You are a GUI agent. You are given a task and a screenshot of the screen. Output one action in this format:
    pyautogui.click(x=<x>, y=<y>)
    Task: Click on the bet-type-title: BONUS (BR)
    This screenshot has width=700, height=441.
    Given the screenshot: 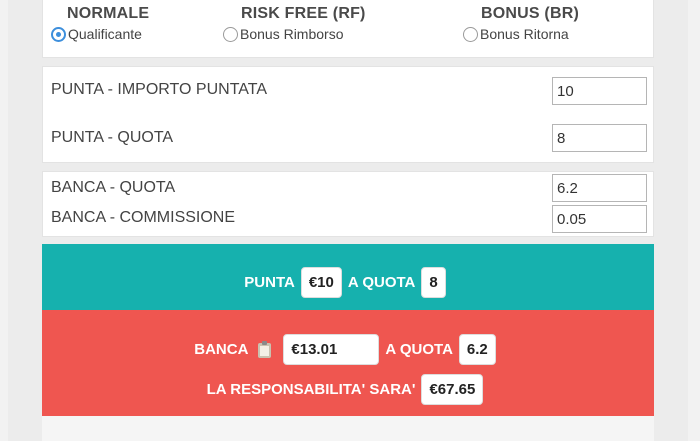 What is the action you would take?
    pyautogui.click(x=530, y=13)
    